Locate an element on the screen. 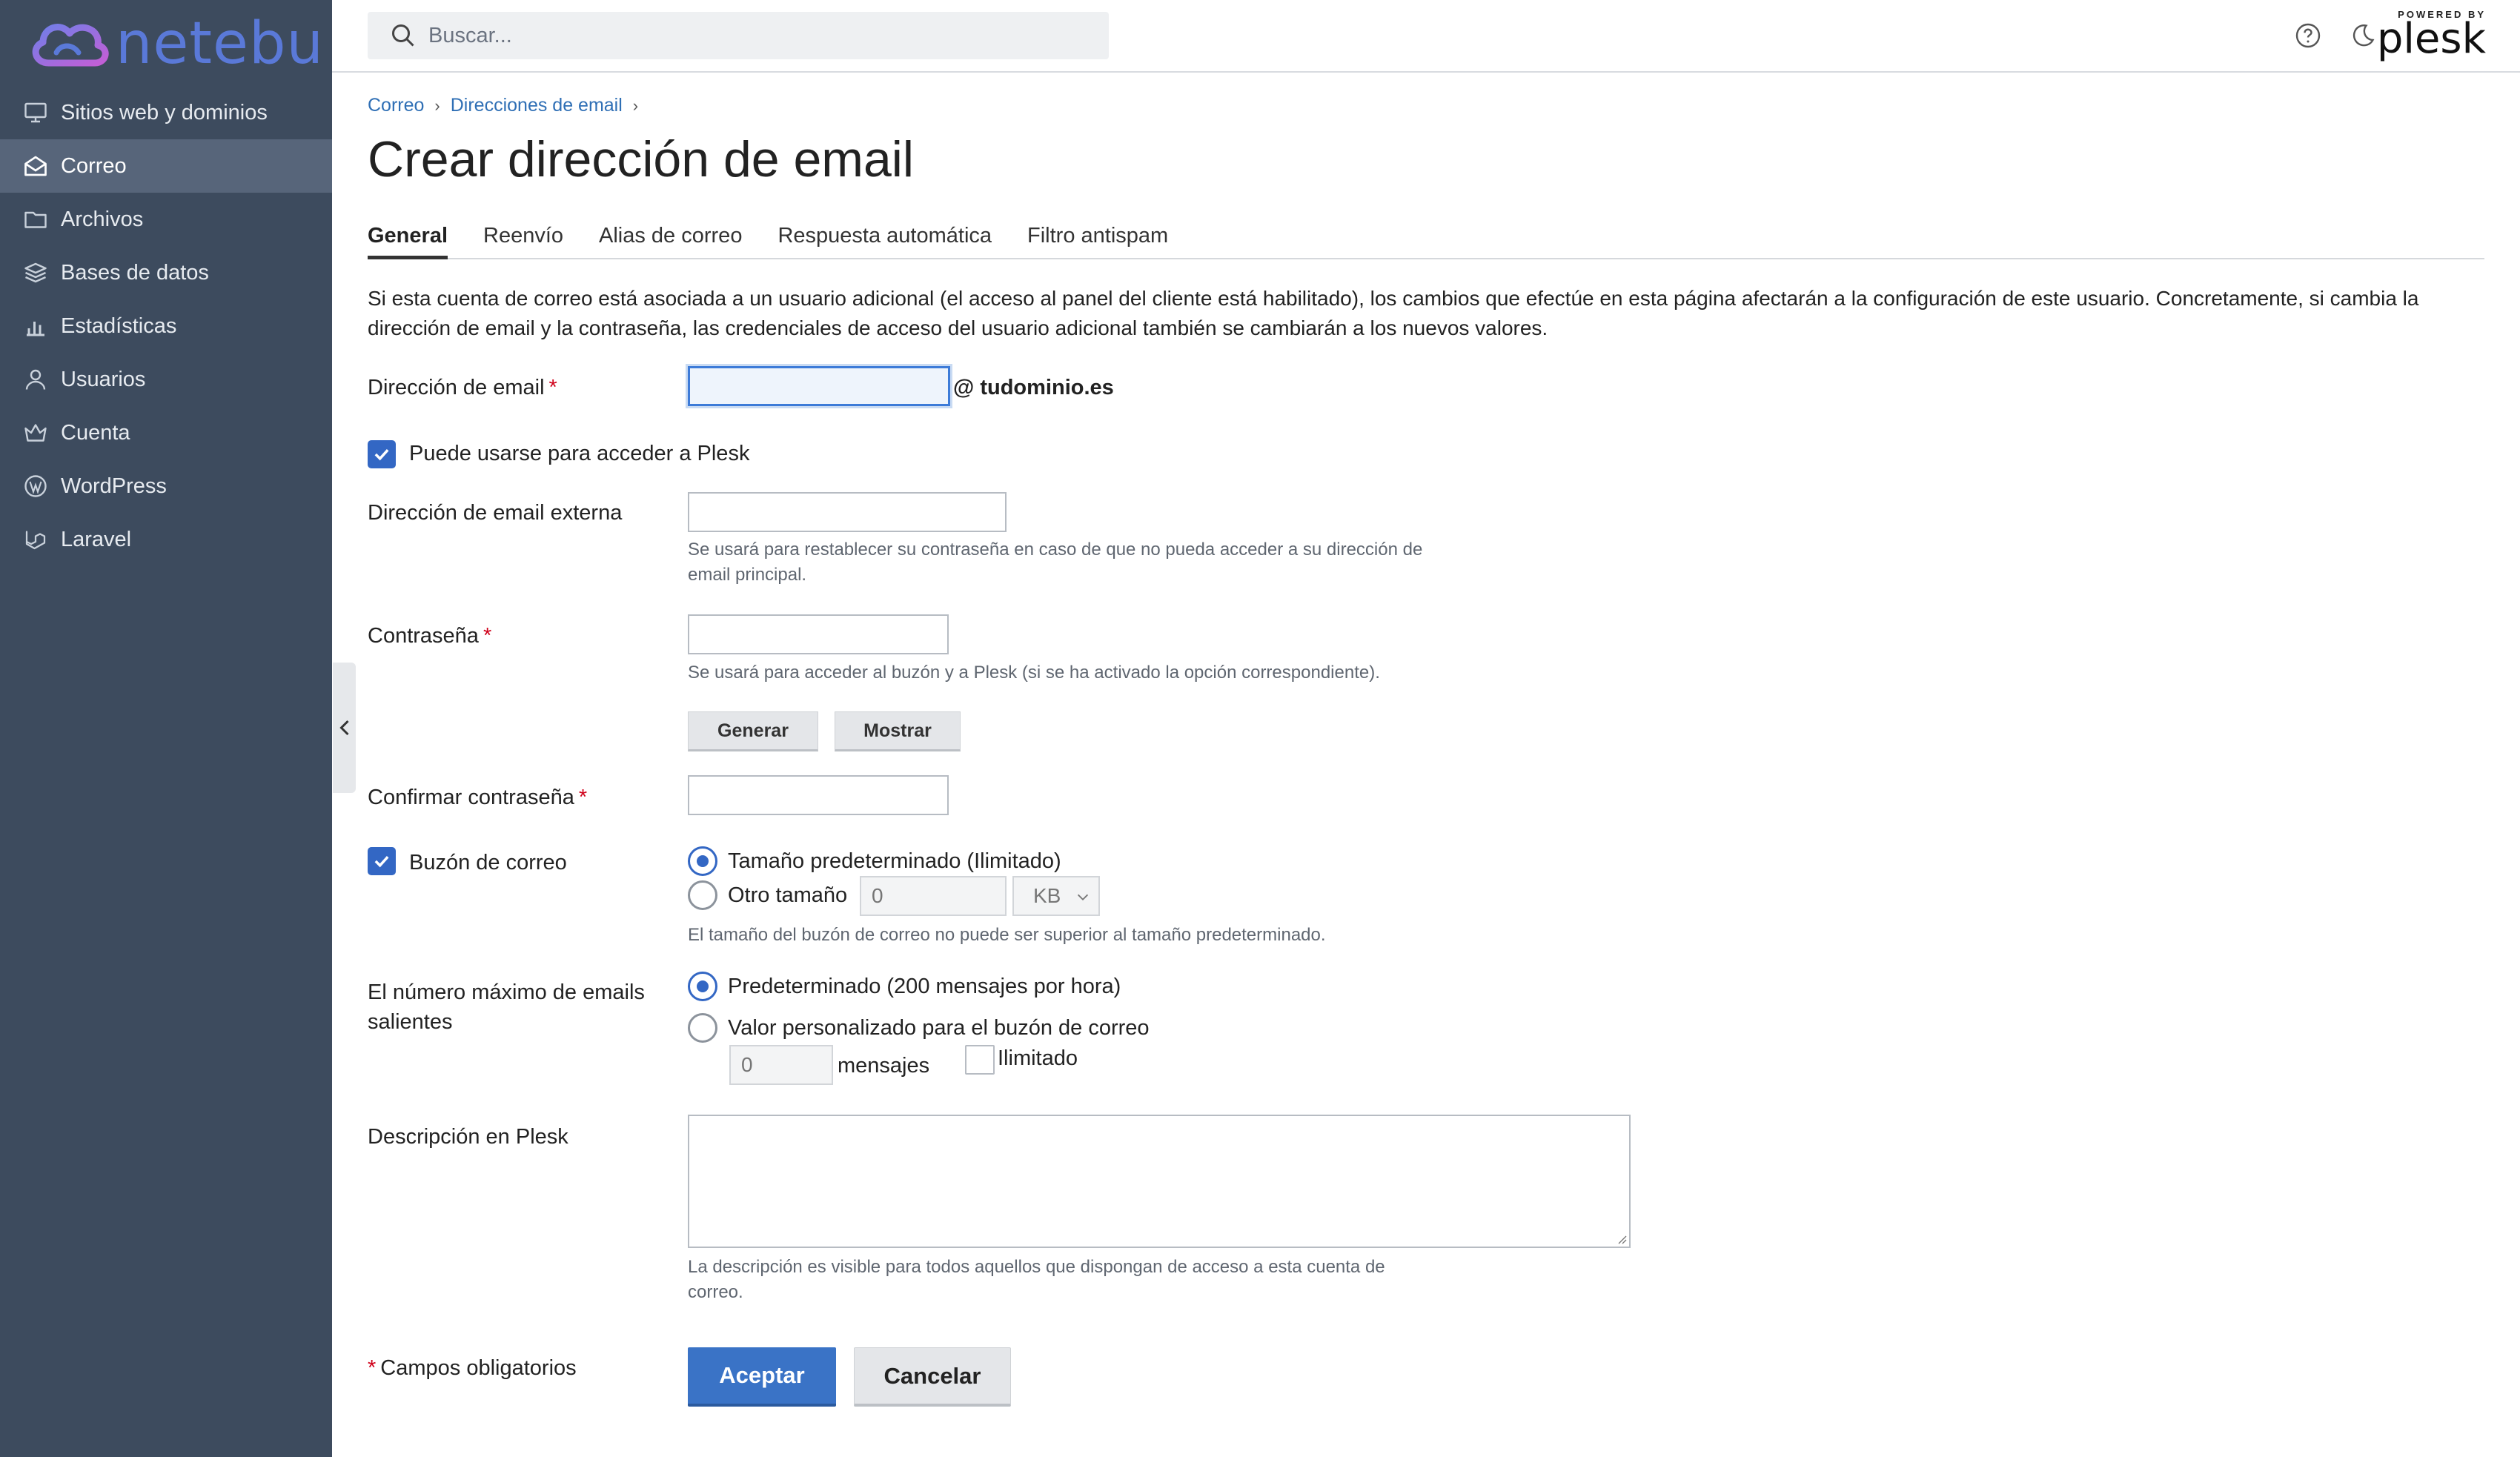  sidebar-item-label: Bases de datos is located at coordinates (135, 273).